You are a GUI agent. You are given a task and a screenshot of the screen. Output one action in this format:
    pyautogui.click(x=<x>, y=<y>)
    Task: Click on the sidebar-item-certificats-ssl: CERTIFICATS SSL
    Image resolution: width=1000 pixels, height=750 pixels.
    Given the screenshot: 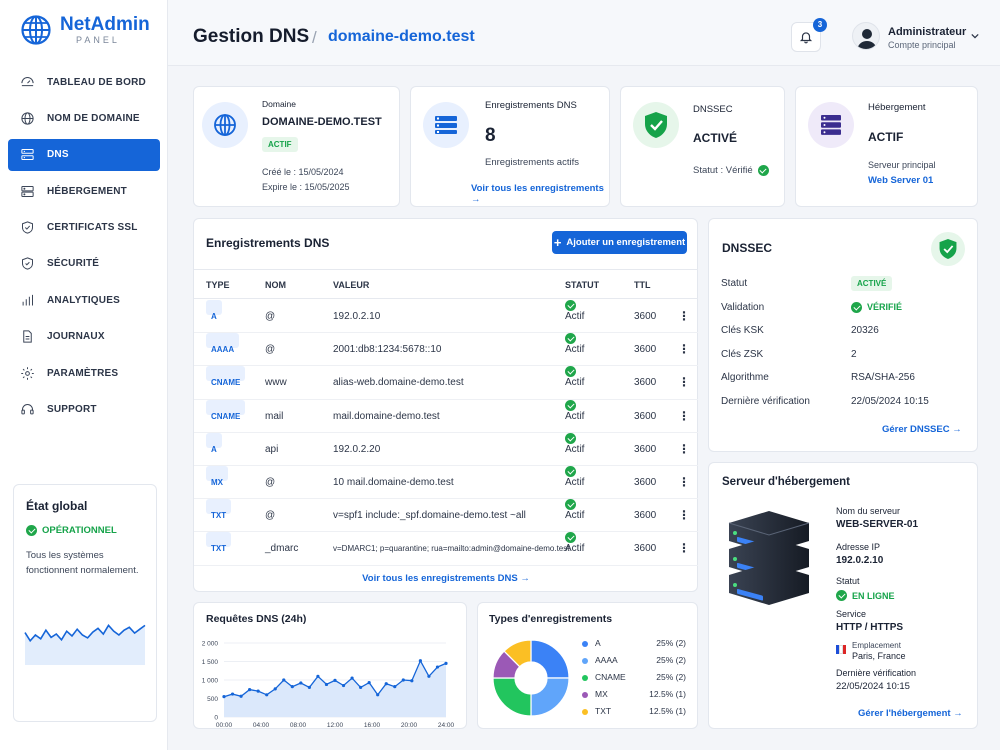 What is the action you would take?
    pyautogui.click(x=84, y=228)
    